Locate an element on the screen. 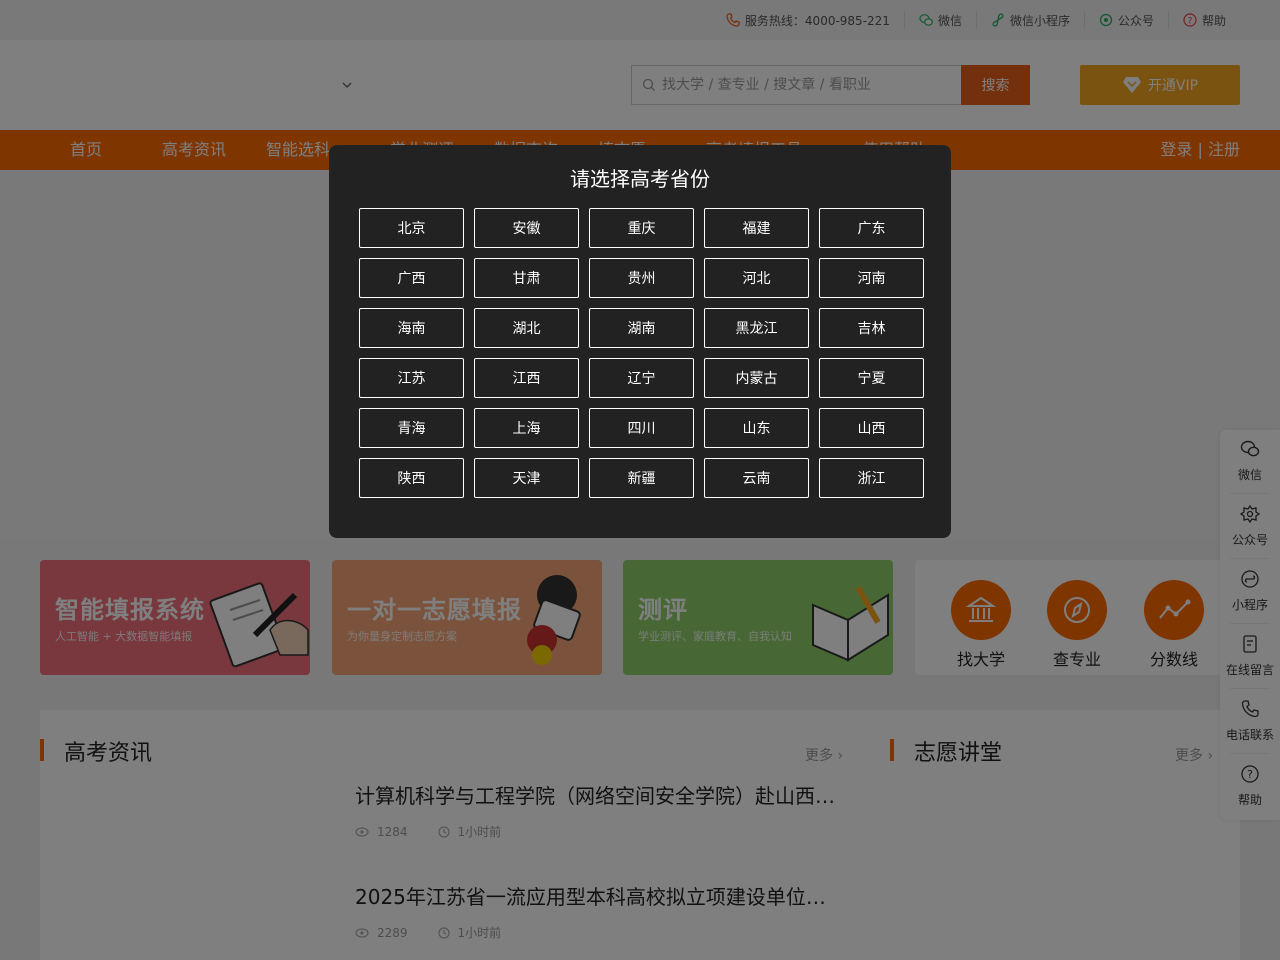 The height and width of the screenshot is (960, 1280). province-button: 四川 is located at coordinates (641, 428).